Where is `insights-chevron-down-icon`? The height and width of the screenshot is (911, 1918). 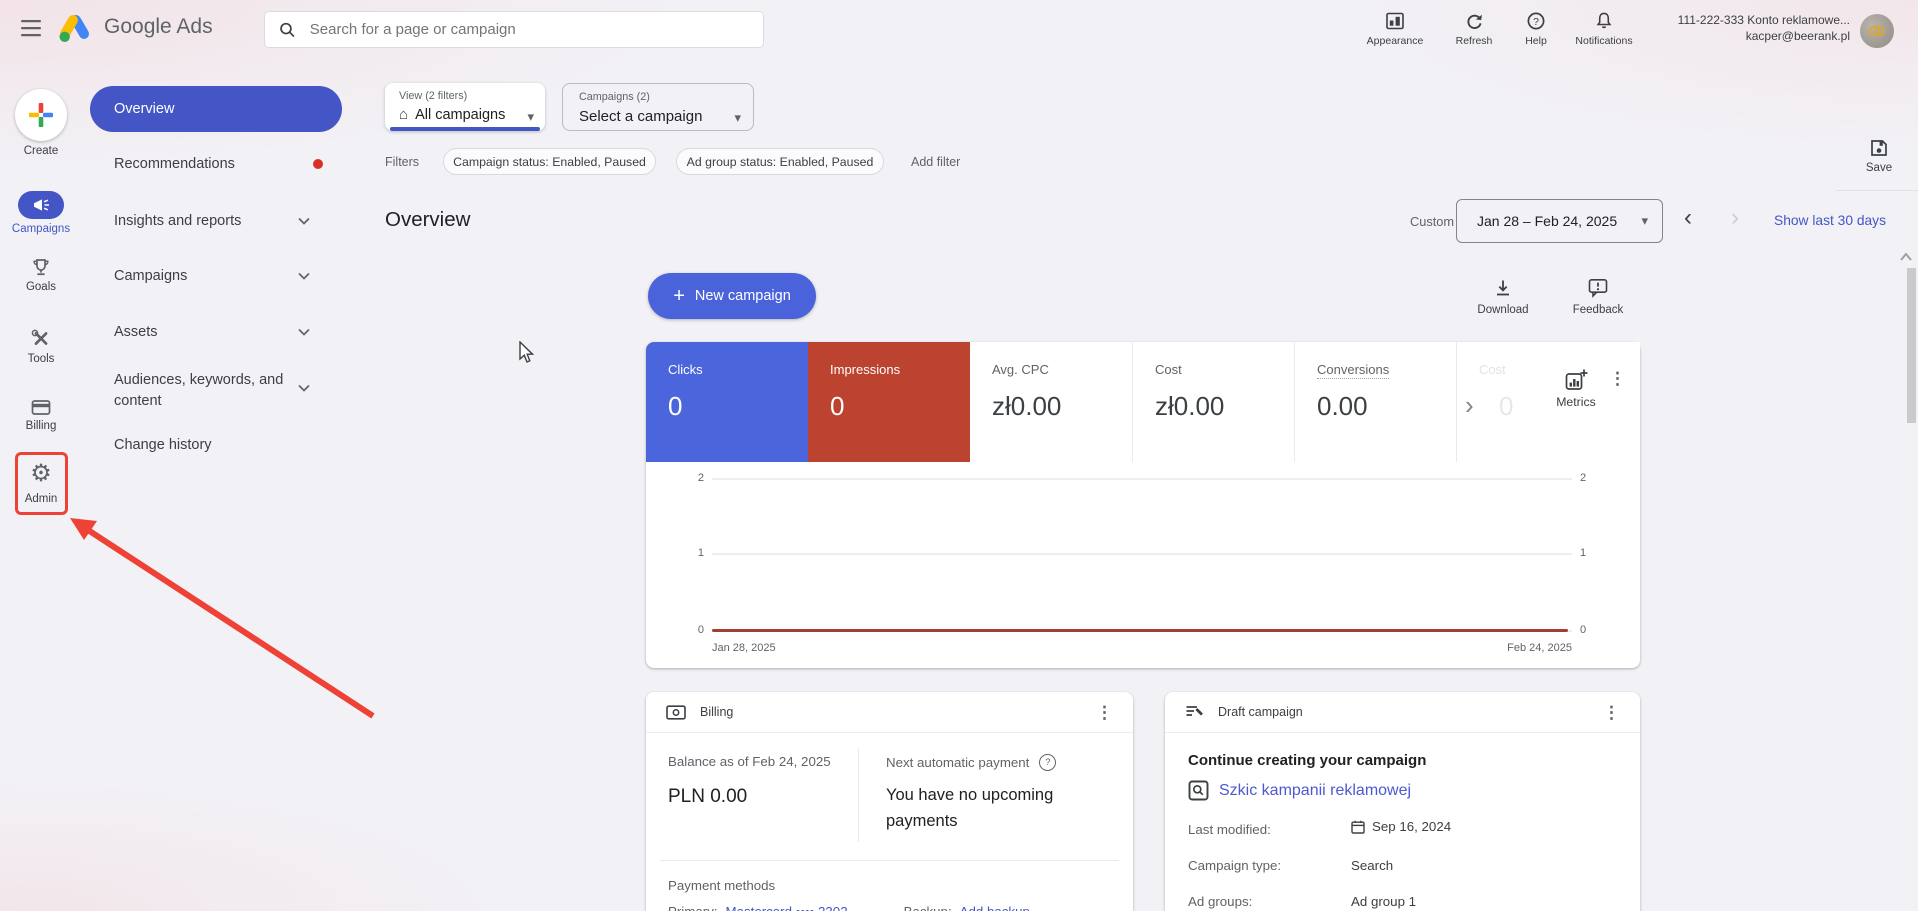 insights-chevron-down-icon is located at coordinates (304, 221).